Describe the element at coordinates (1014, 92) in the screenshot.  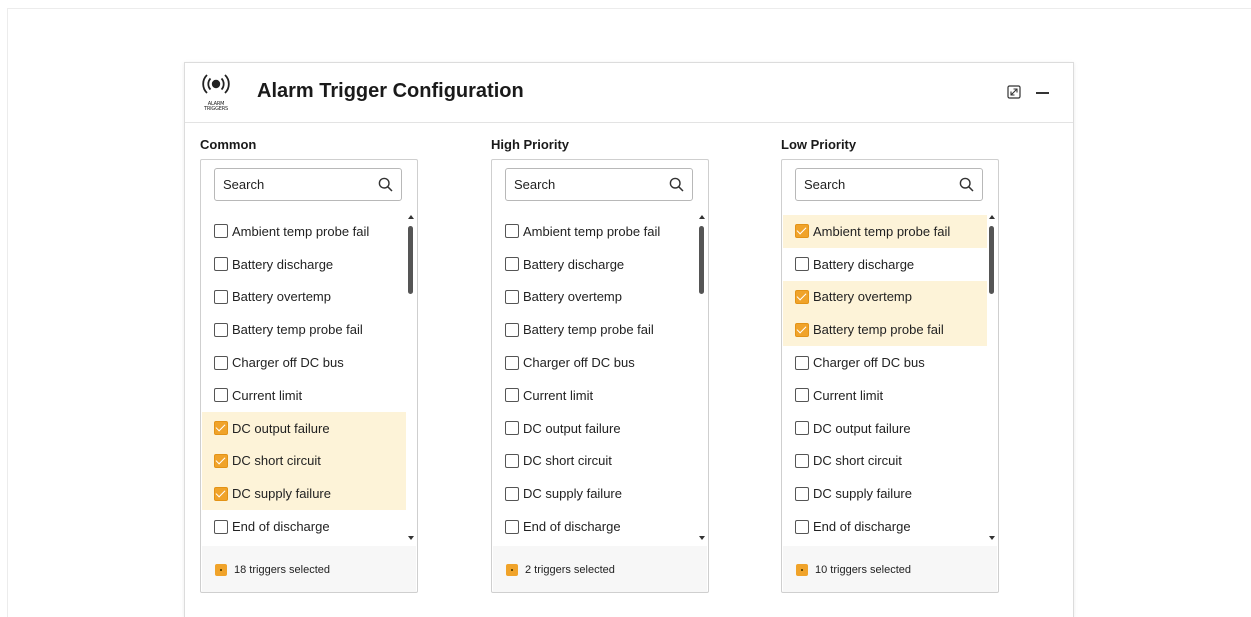
I see `expand-button` at that location.